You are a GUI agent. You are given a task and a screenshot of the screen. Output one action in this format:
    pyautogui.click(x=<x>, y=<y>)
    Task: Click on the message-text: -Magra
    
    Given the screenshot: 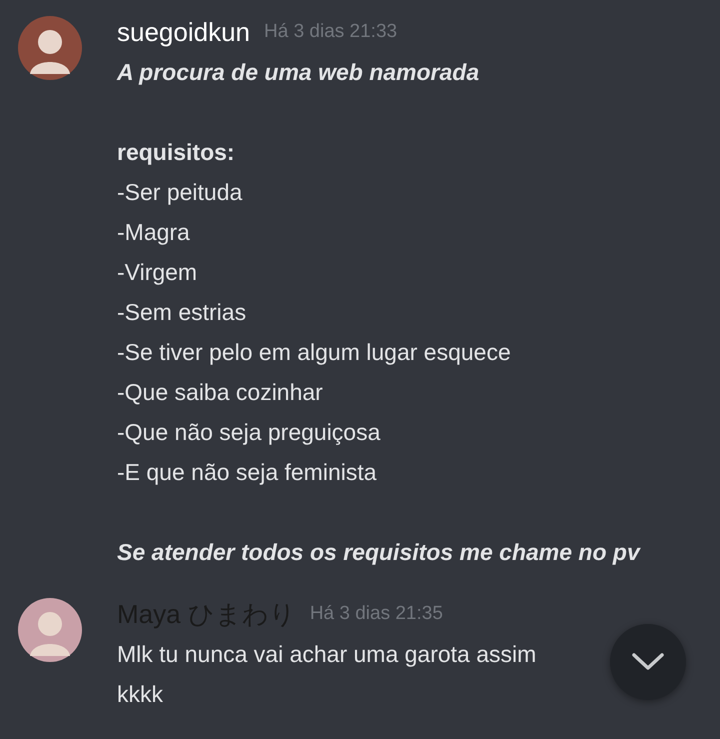 What is the action you would take?
    pyautogui.click(x=154, y=232)
    